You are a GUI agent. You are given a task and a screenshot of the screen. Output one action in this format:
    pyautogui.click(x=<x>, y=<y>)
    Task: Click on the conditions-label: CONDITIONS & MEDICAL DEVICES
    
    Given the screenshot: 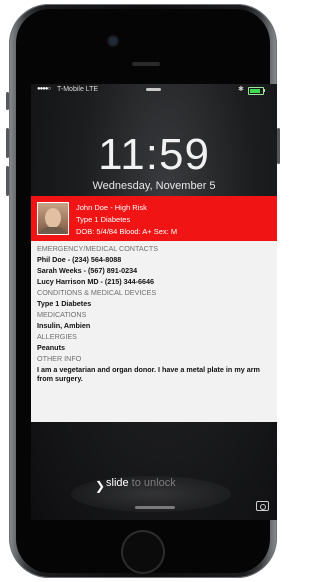 What is the action you would take?
    pyautogui.click(x=97, y=292)
    